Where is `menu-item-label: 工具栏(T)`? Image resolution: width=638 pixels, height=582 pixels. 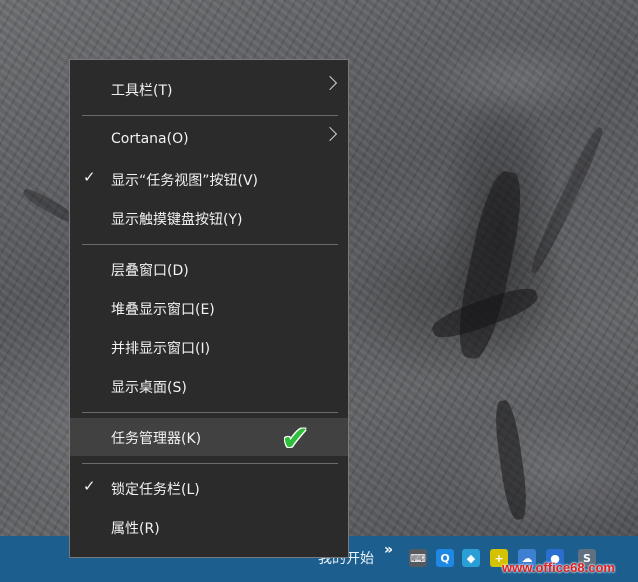
menu-item-label: 工具栏(T) is located at coordinates (142, 91).